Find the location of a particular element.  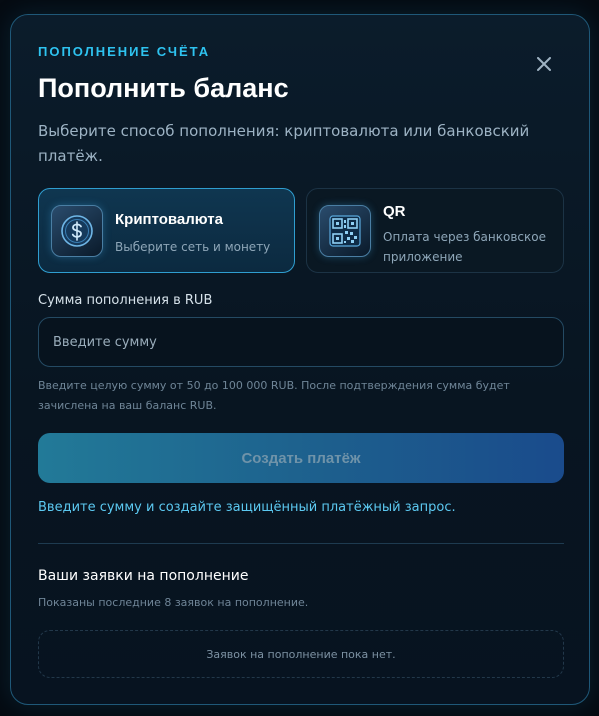

crypto-icon-tile is located at coordinates (77, 231).